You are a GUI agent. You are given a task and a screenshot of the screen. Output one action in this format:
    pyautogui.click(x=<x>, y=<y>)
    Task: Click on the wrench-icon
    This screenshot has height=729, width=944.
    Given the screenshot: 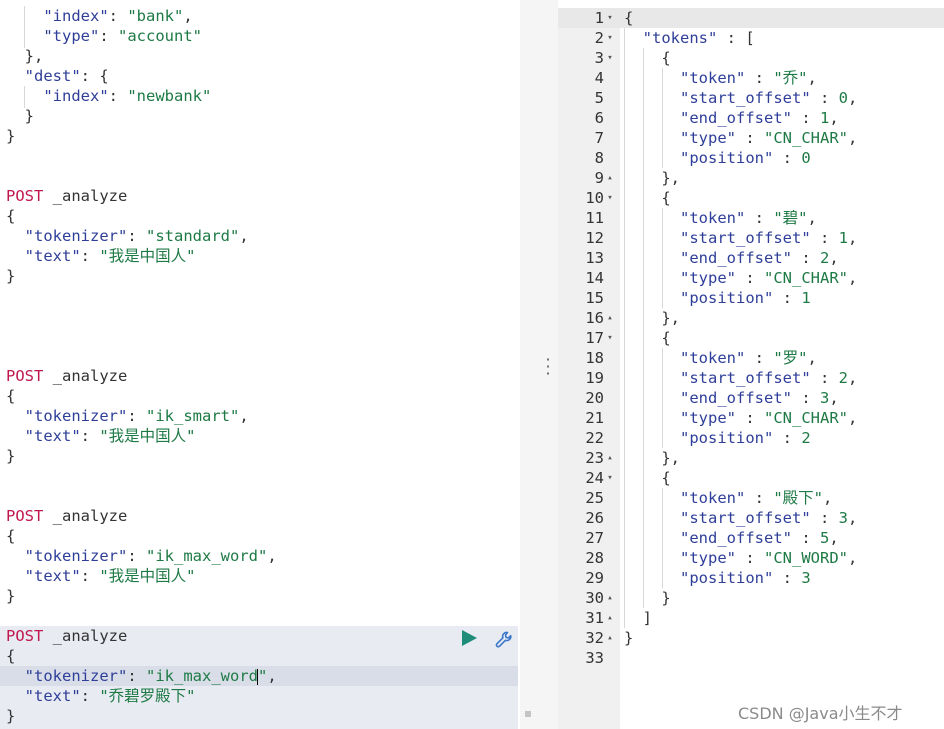 What is the action you would take?
    pyautogui.click(x=504, y=640)
    